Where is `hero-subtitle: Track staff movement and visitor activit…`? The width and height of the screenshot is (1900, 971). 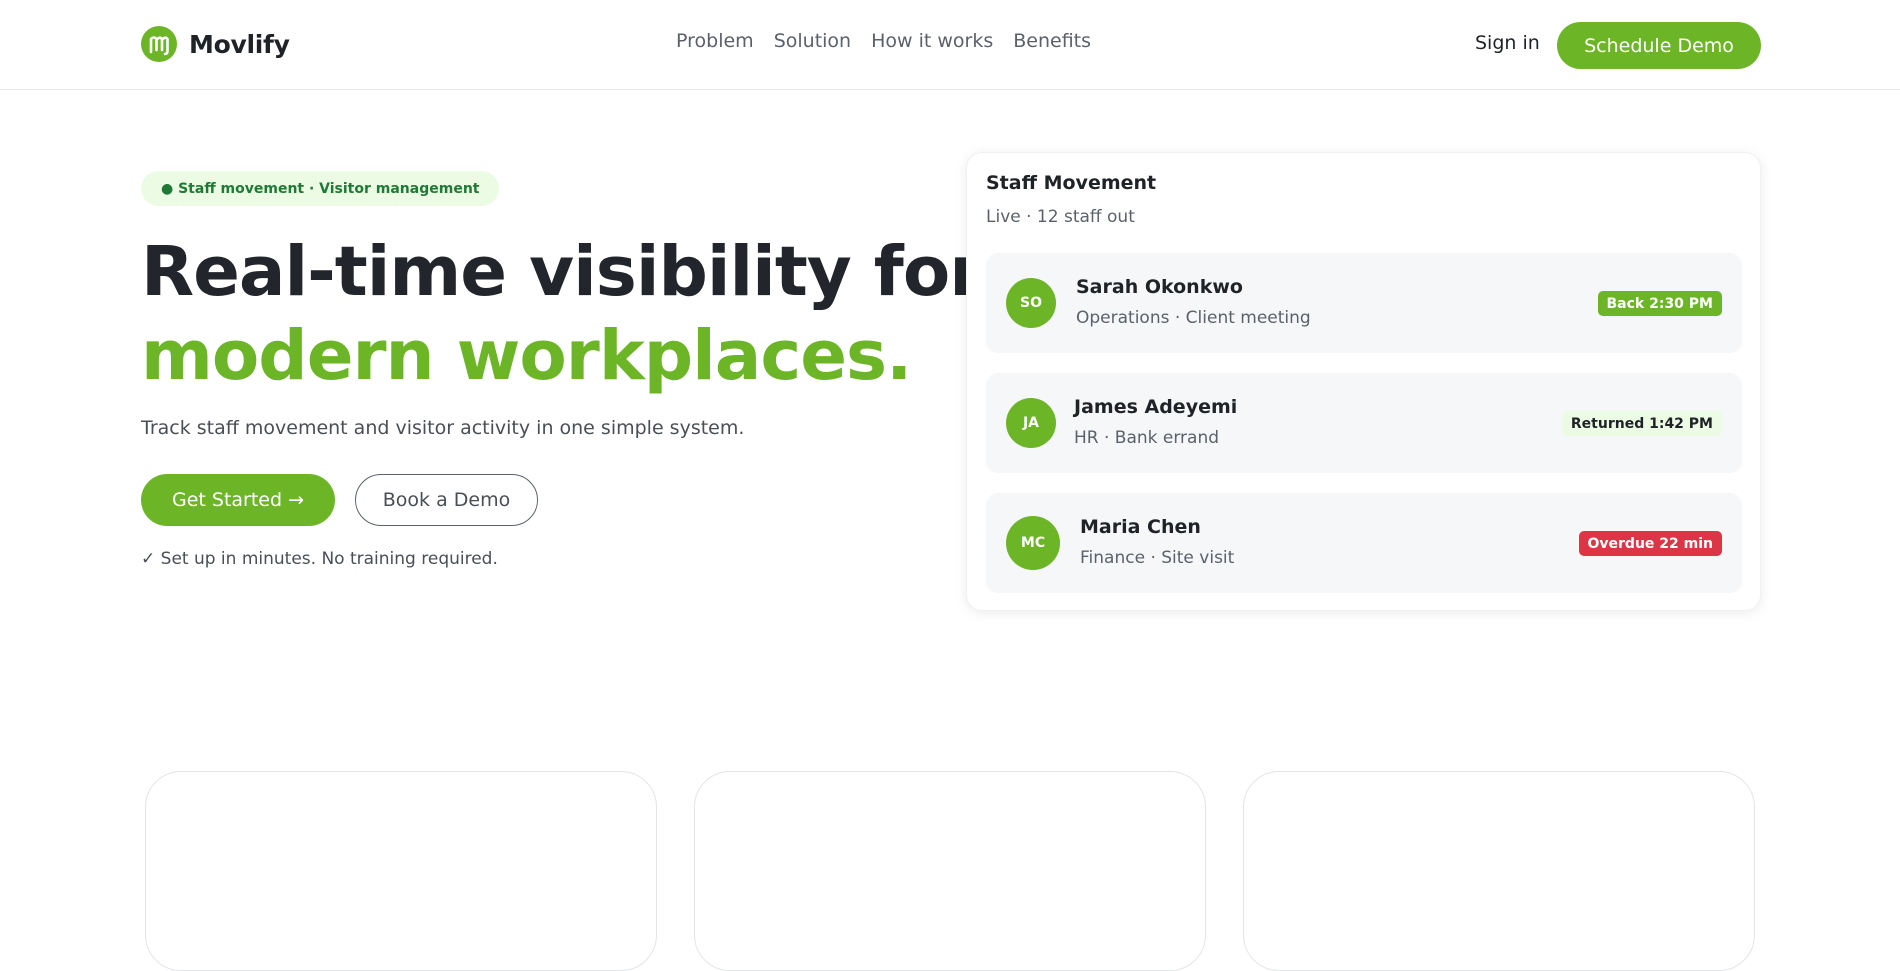 hero-subtitle: Track staff movement and visitor activit… is located at coordinates (443, 428).